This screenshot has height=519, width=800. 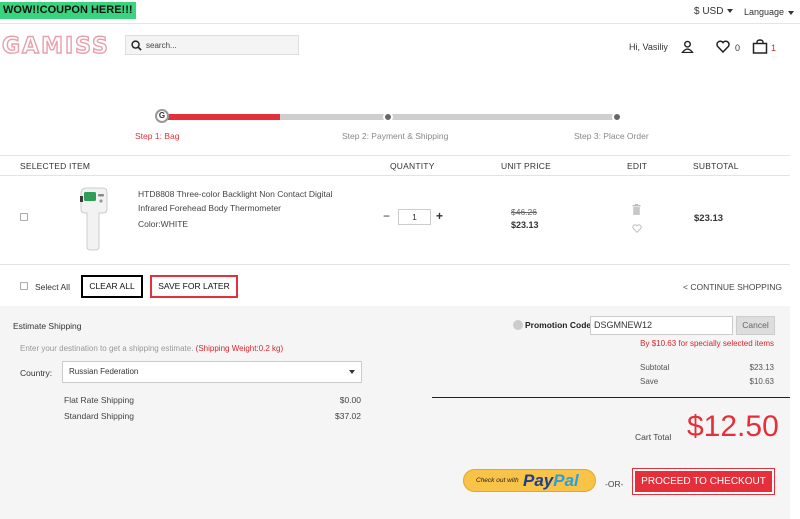 What do you see at coordinates (648, 47) in the screenshot?
I see `user-greeting: Hi, Vasiliy` at bounding box center [648, 47].